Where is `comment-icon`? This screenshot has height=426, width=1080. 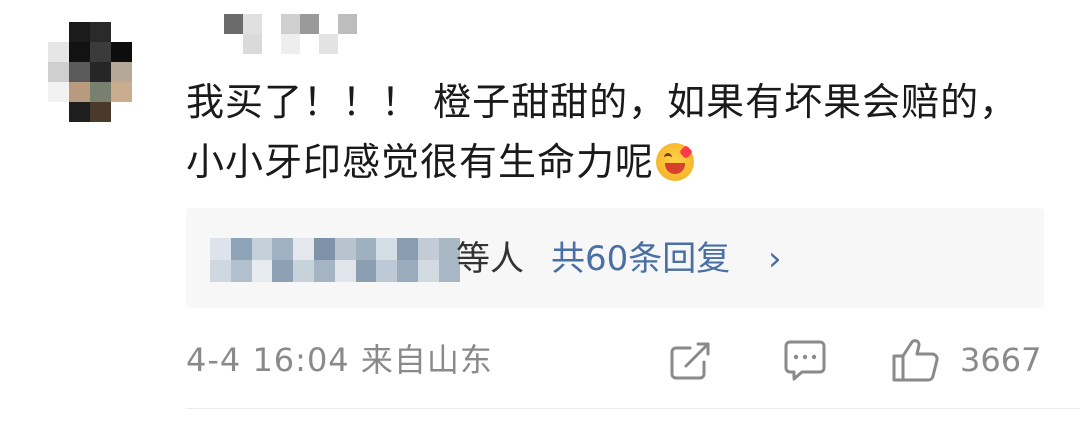
comment-icon is located at coordinates (805, 360).